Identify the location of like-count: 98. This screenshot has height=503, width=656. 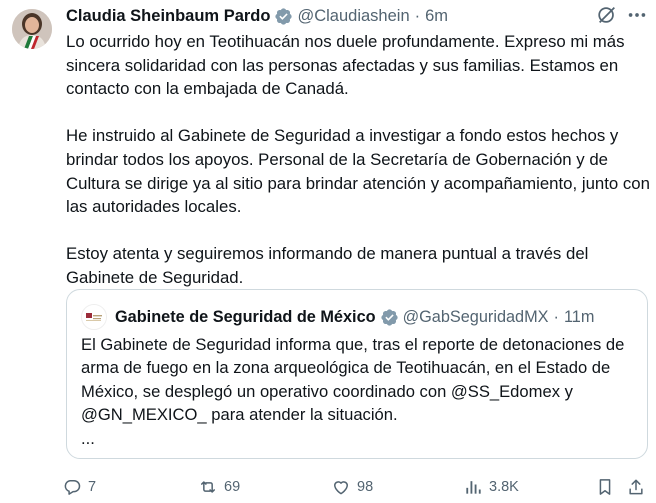
(365, 487).